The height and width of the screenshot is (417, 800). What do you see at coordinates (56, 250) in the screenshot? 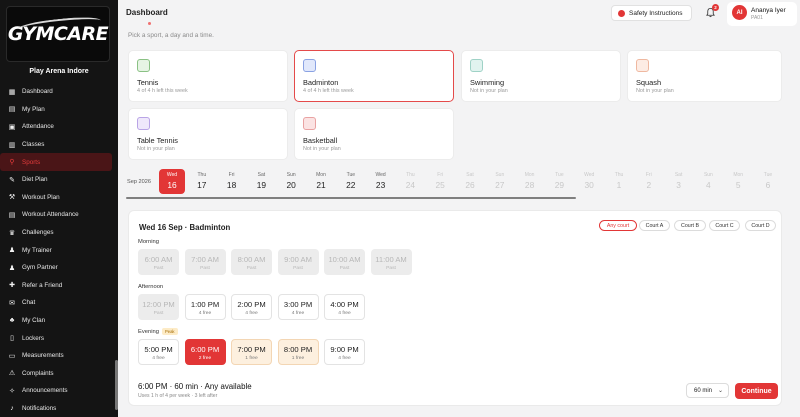
I see `sidebar-item-my-trainer: ♟ My Trainer` at bounding box center [56, 250].